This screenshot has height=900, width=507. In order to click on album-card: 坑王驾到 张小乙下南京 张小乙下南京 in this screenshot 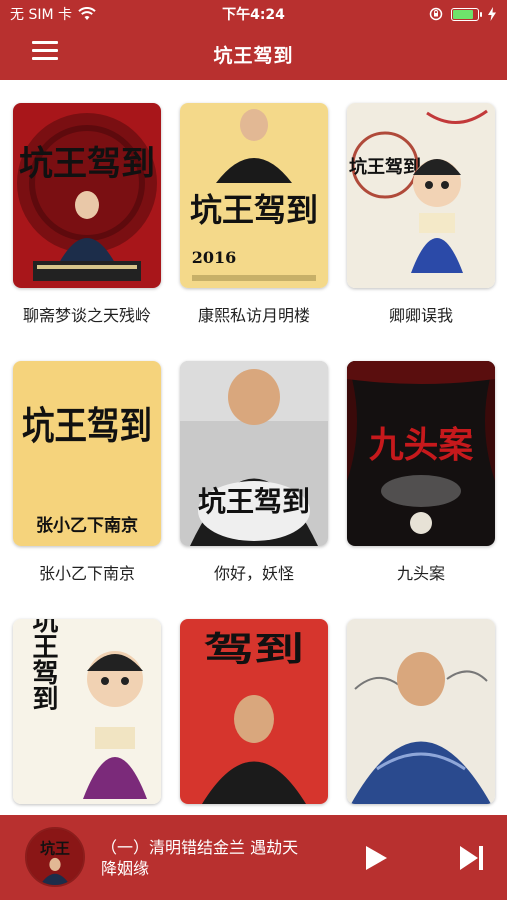, I will do `click(87, 490)`.